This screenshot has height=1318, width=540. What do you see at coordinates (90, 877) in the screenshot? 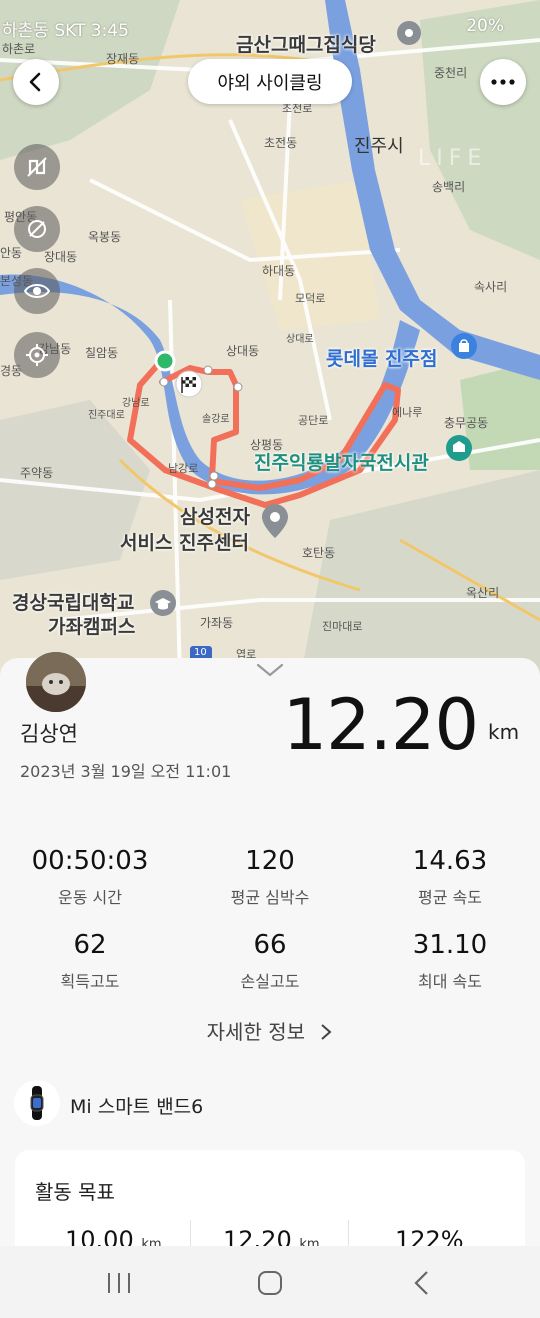
I see `stat-duration: 00:50:03 운동 시간` at bounding box center [90, 877].